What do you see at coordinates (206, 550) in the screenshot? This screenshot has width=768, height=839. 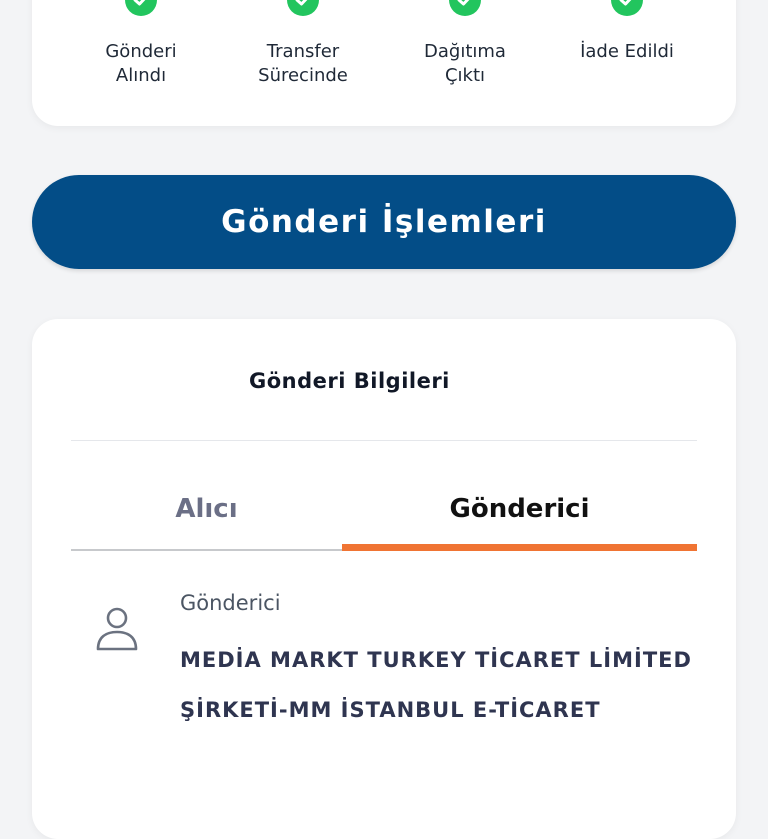 I see `tab-underline` at bounding box center [206, 550].